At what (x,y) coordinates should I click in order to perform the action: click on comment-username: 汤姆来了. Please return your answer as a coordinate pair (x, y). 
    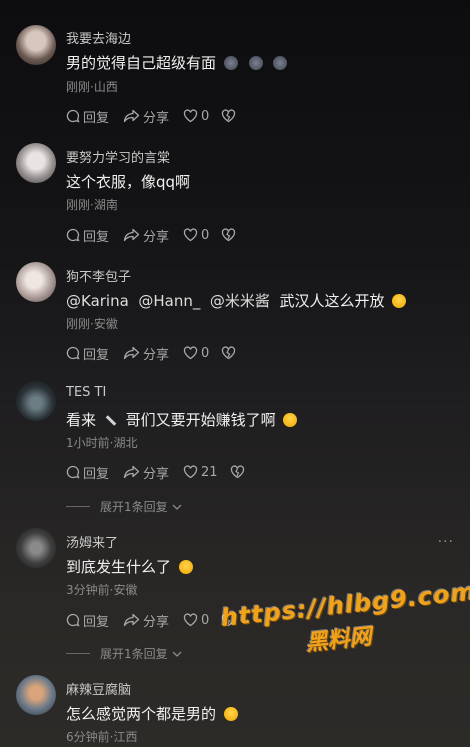
    Looking at the image, I should click on (92, 541).